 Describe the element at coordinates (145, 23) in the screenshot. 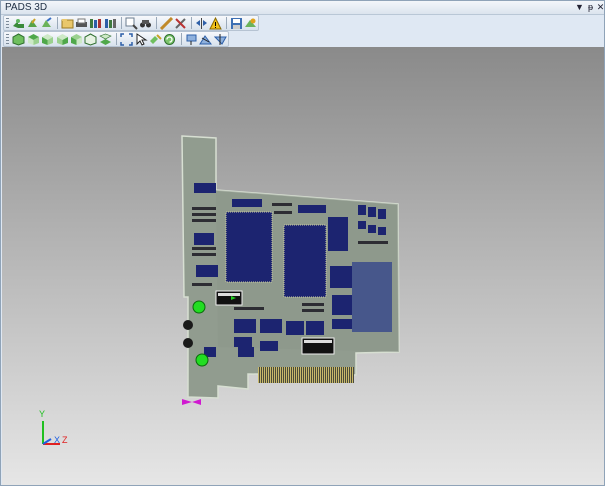

I see `binoculars-icon` at that location.